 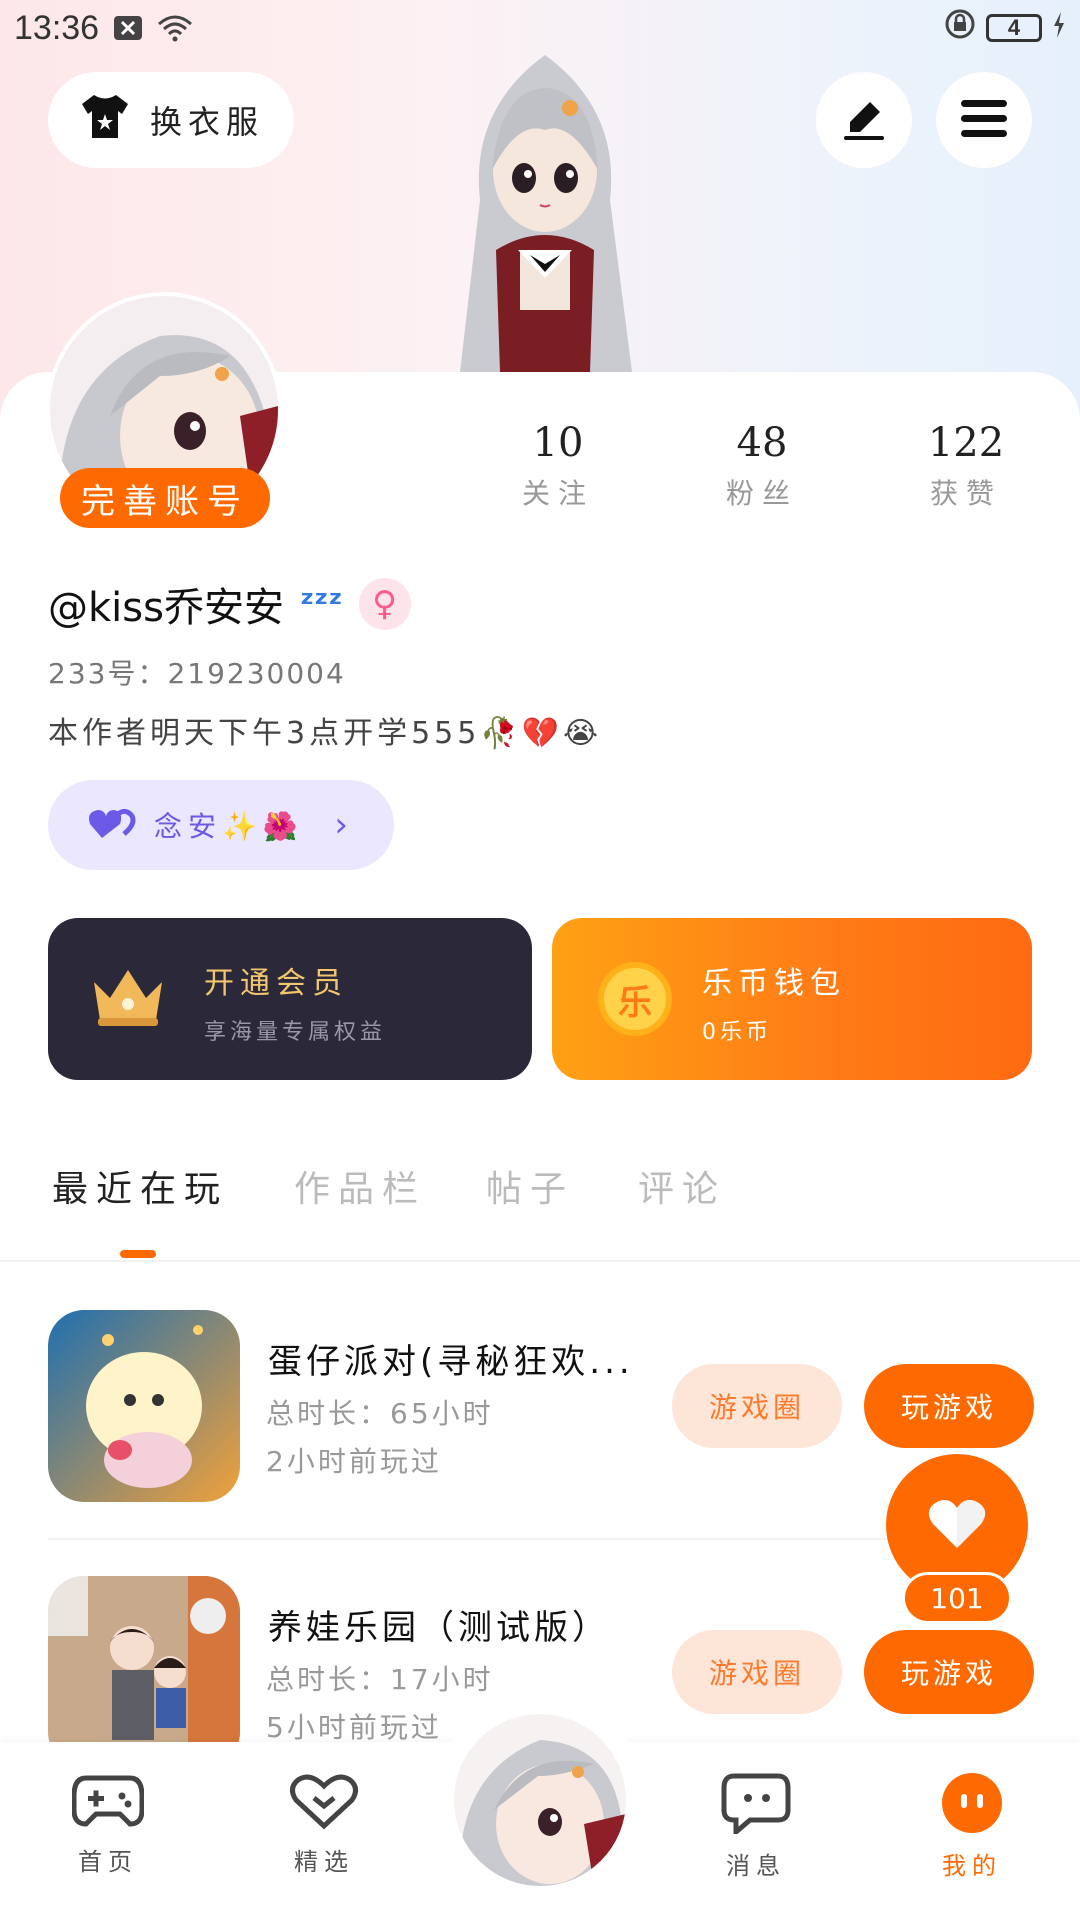 I want to click on sleep-zzz-icon: ᶻᶻᶻ, so click(x=321, y=604).